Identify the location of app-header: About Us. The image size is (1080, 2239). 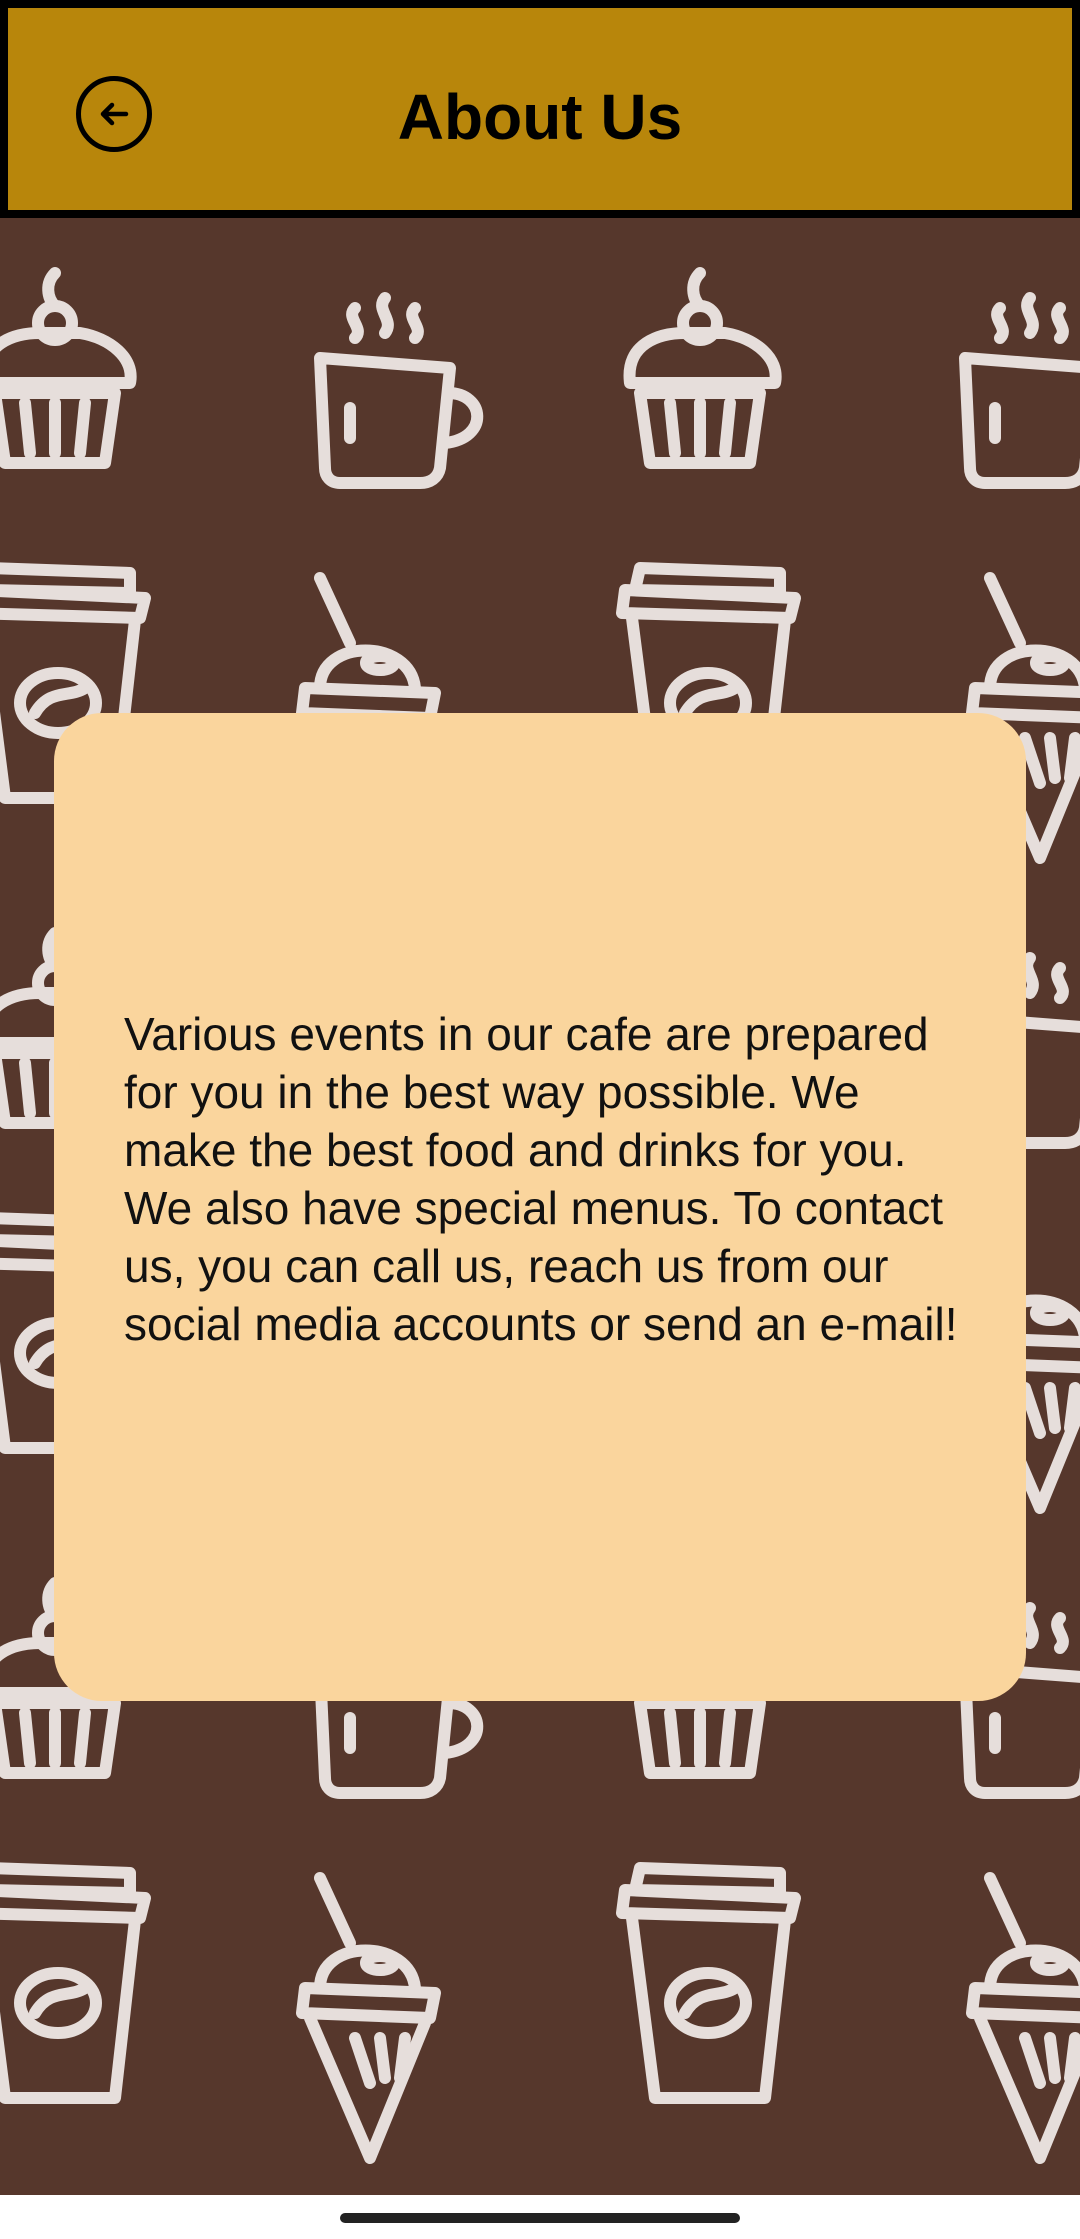
(540, 109).